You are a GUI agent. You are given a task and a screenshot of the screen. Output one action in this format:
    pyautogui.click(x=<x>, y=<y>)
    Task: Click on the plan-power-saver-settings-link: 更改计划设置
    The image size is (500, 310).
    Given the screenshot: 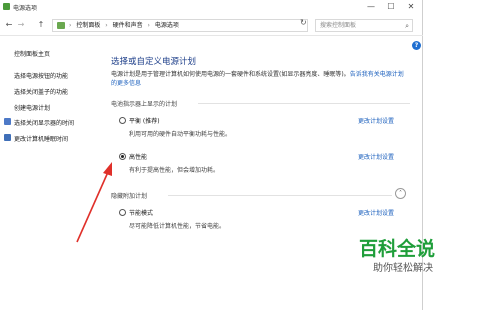 What is the action you would take?
    pyautogui.click(x=376, y=212)
    